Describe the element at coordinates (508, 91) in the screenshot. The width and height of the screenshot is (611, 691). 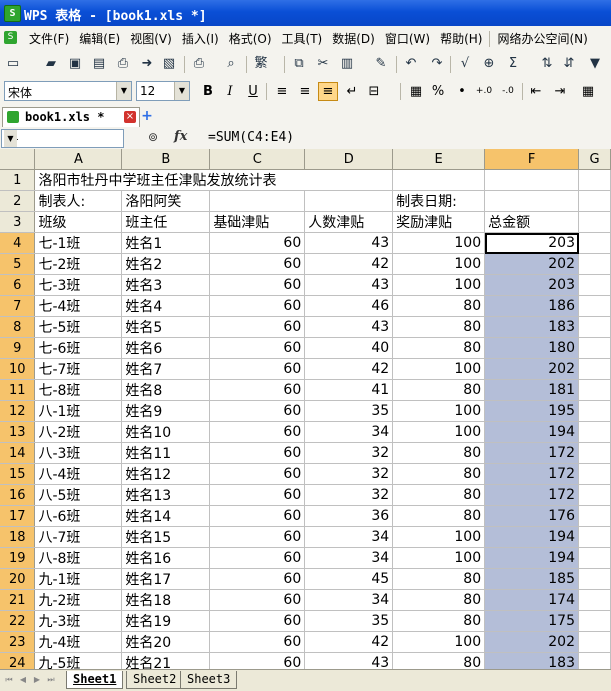
I see `decrease-decimal-icon: -.0` at that location.